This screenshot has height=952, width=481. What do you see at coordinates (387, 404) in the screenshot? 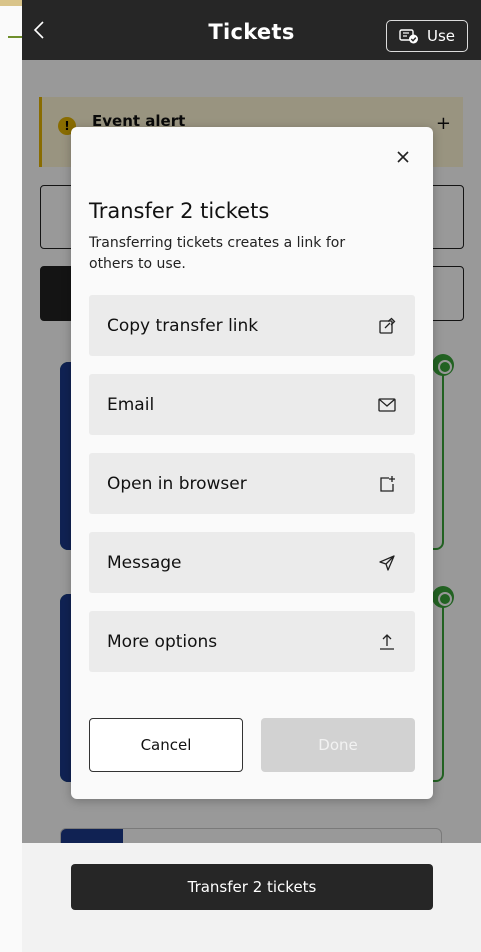
I see `mail-icon` at bounding box center [387, 404].